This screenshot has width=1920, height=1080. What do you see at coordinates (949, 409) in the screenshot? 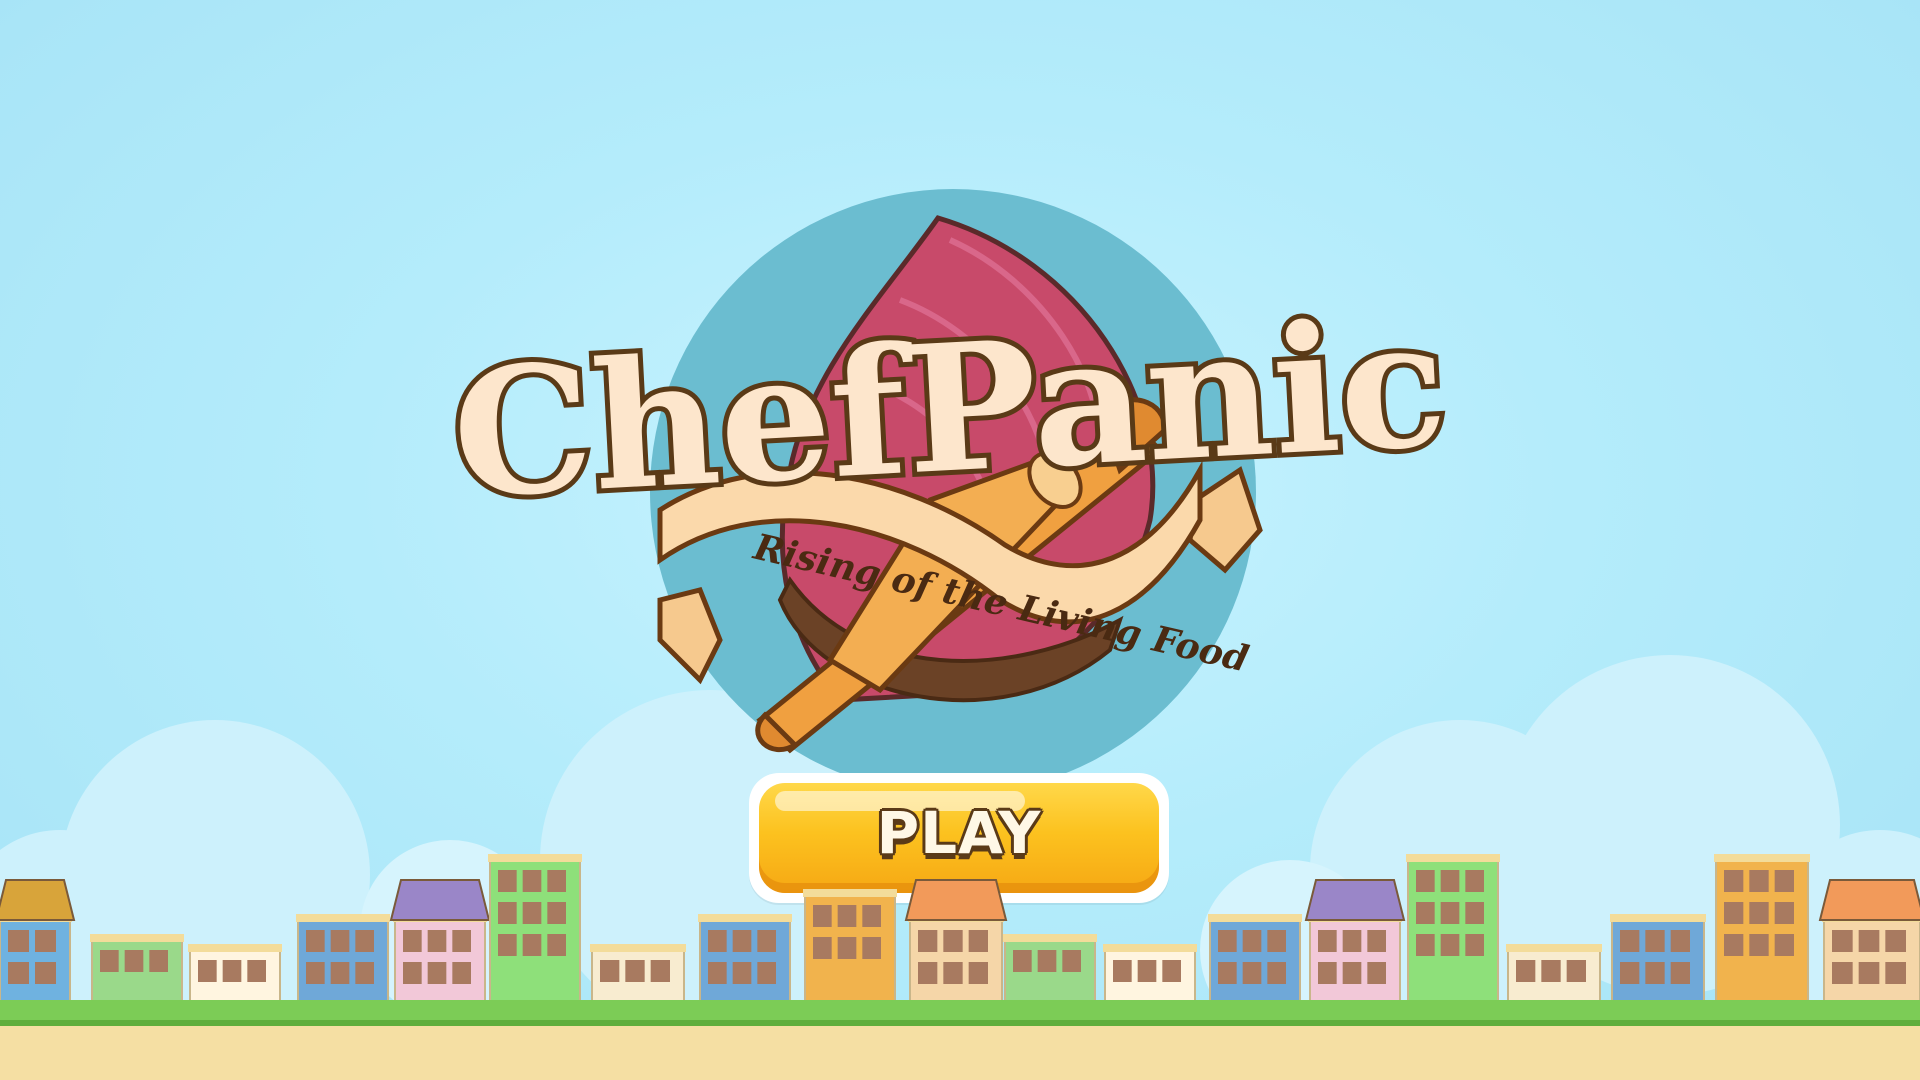
I see `logo-title: ChefPanic` at bounding box center [949, 409].